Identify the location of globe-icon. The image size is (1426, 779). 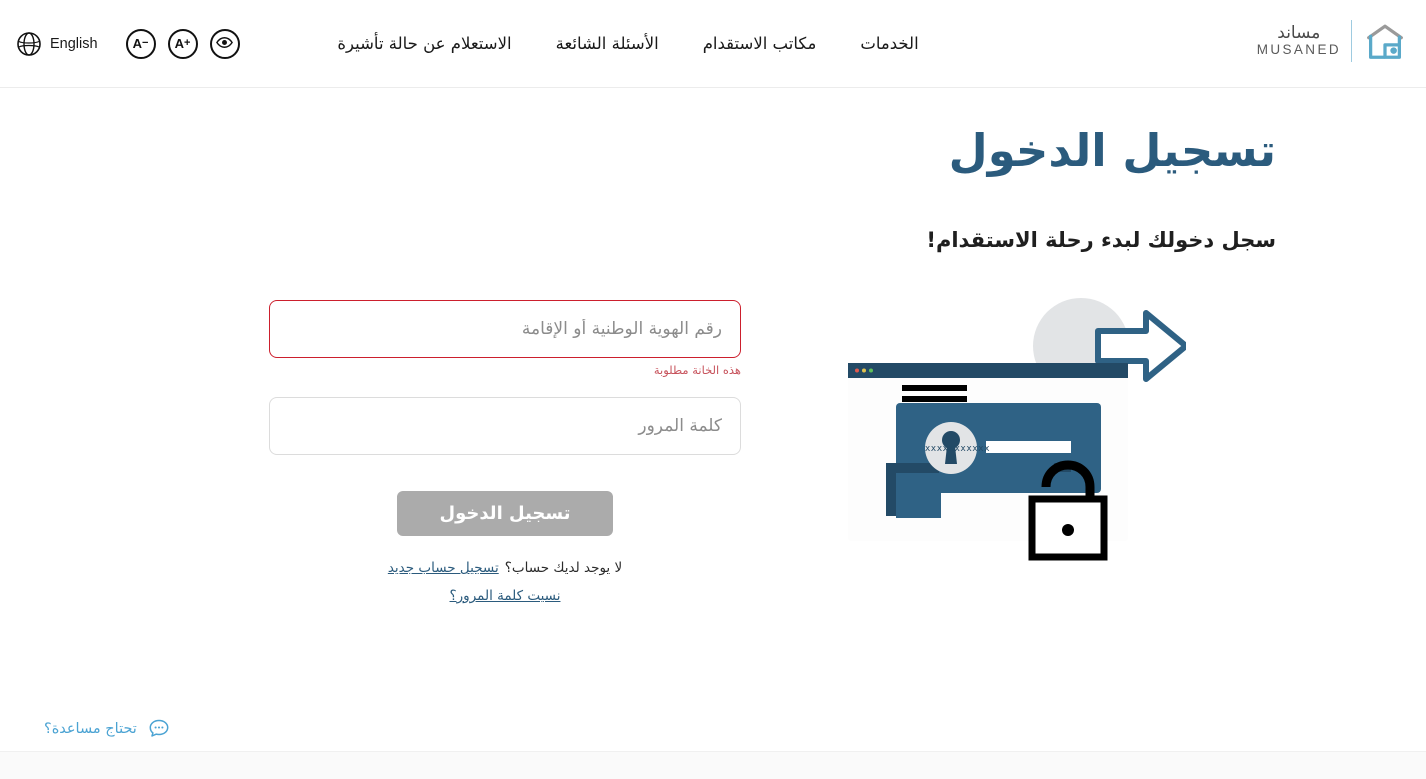
(29, 44).